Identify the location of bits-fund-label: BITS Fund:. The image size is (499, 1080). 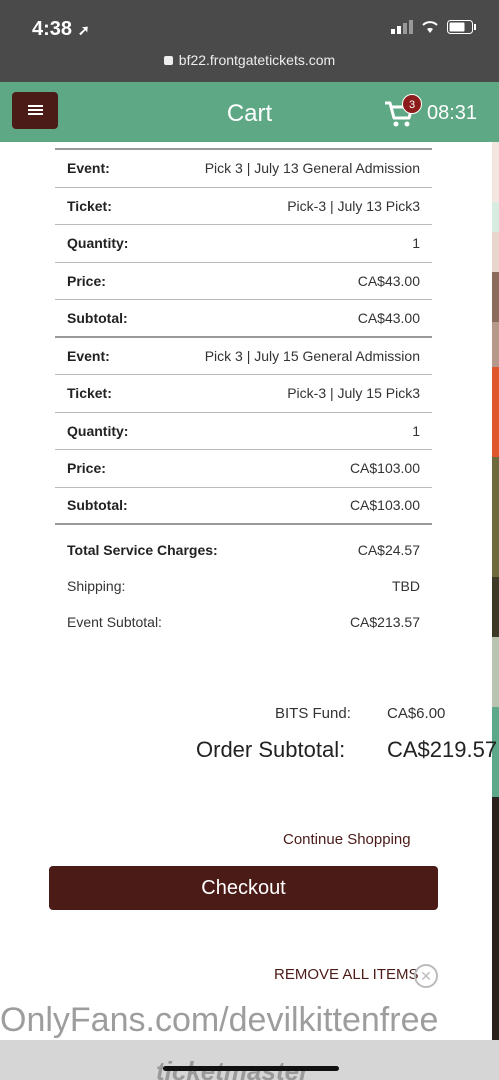
(313, 713).